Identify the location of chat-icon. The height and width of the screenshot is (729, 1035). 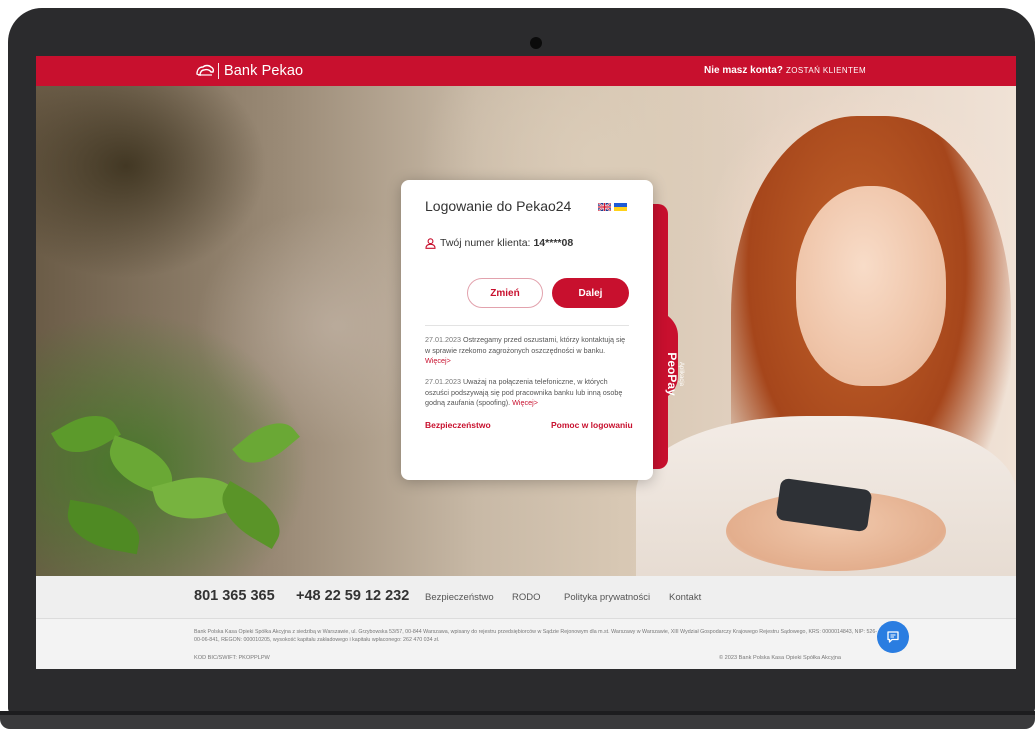
(893, 637).